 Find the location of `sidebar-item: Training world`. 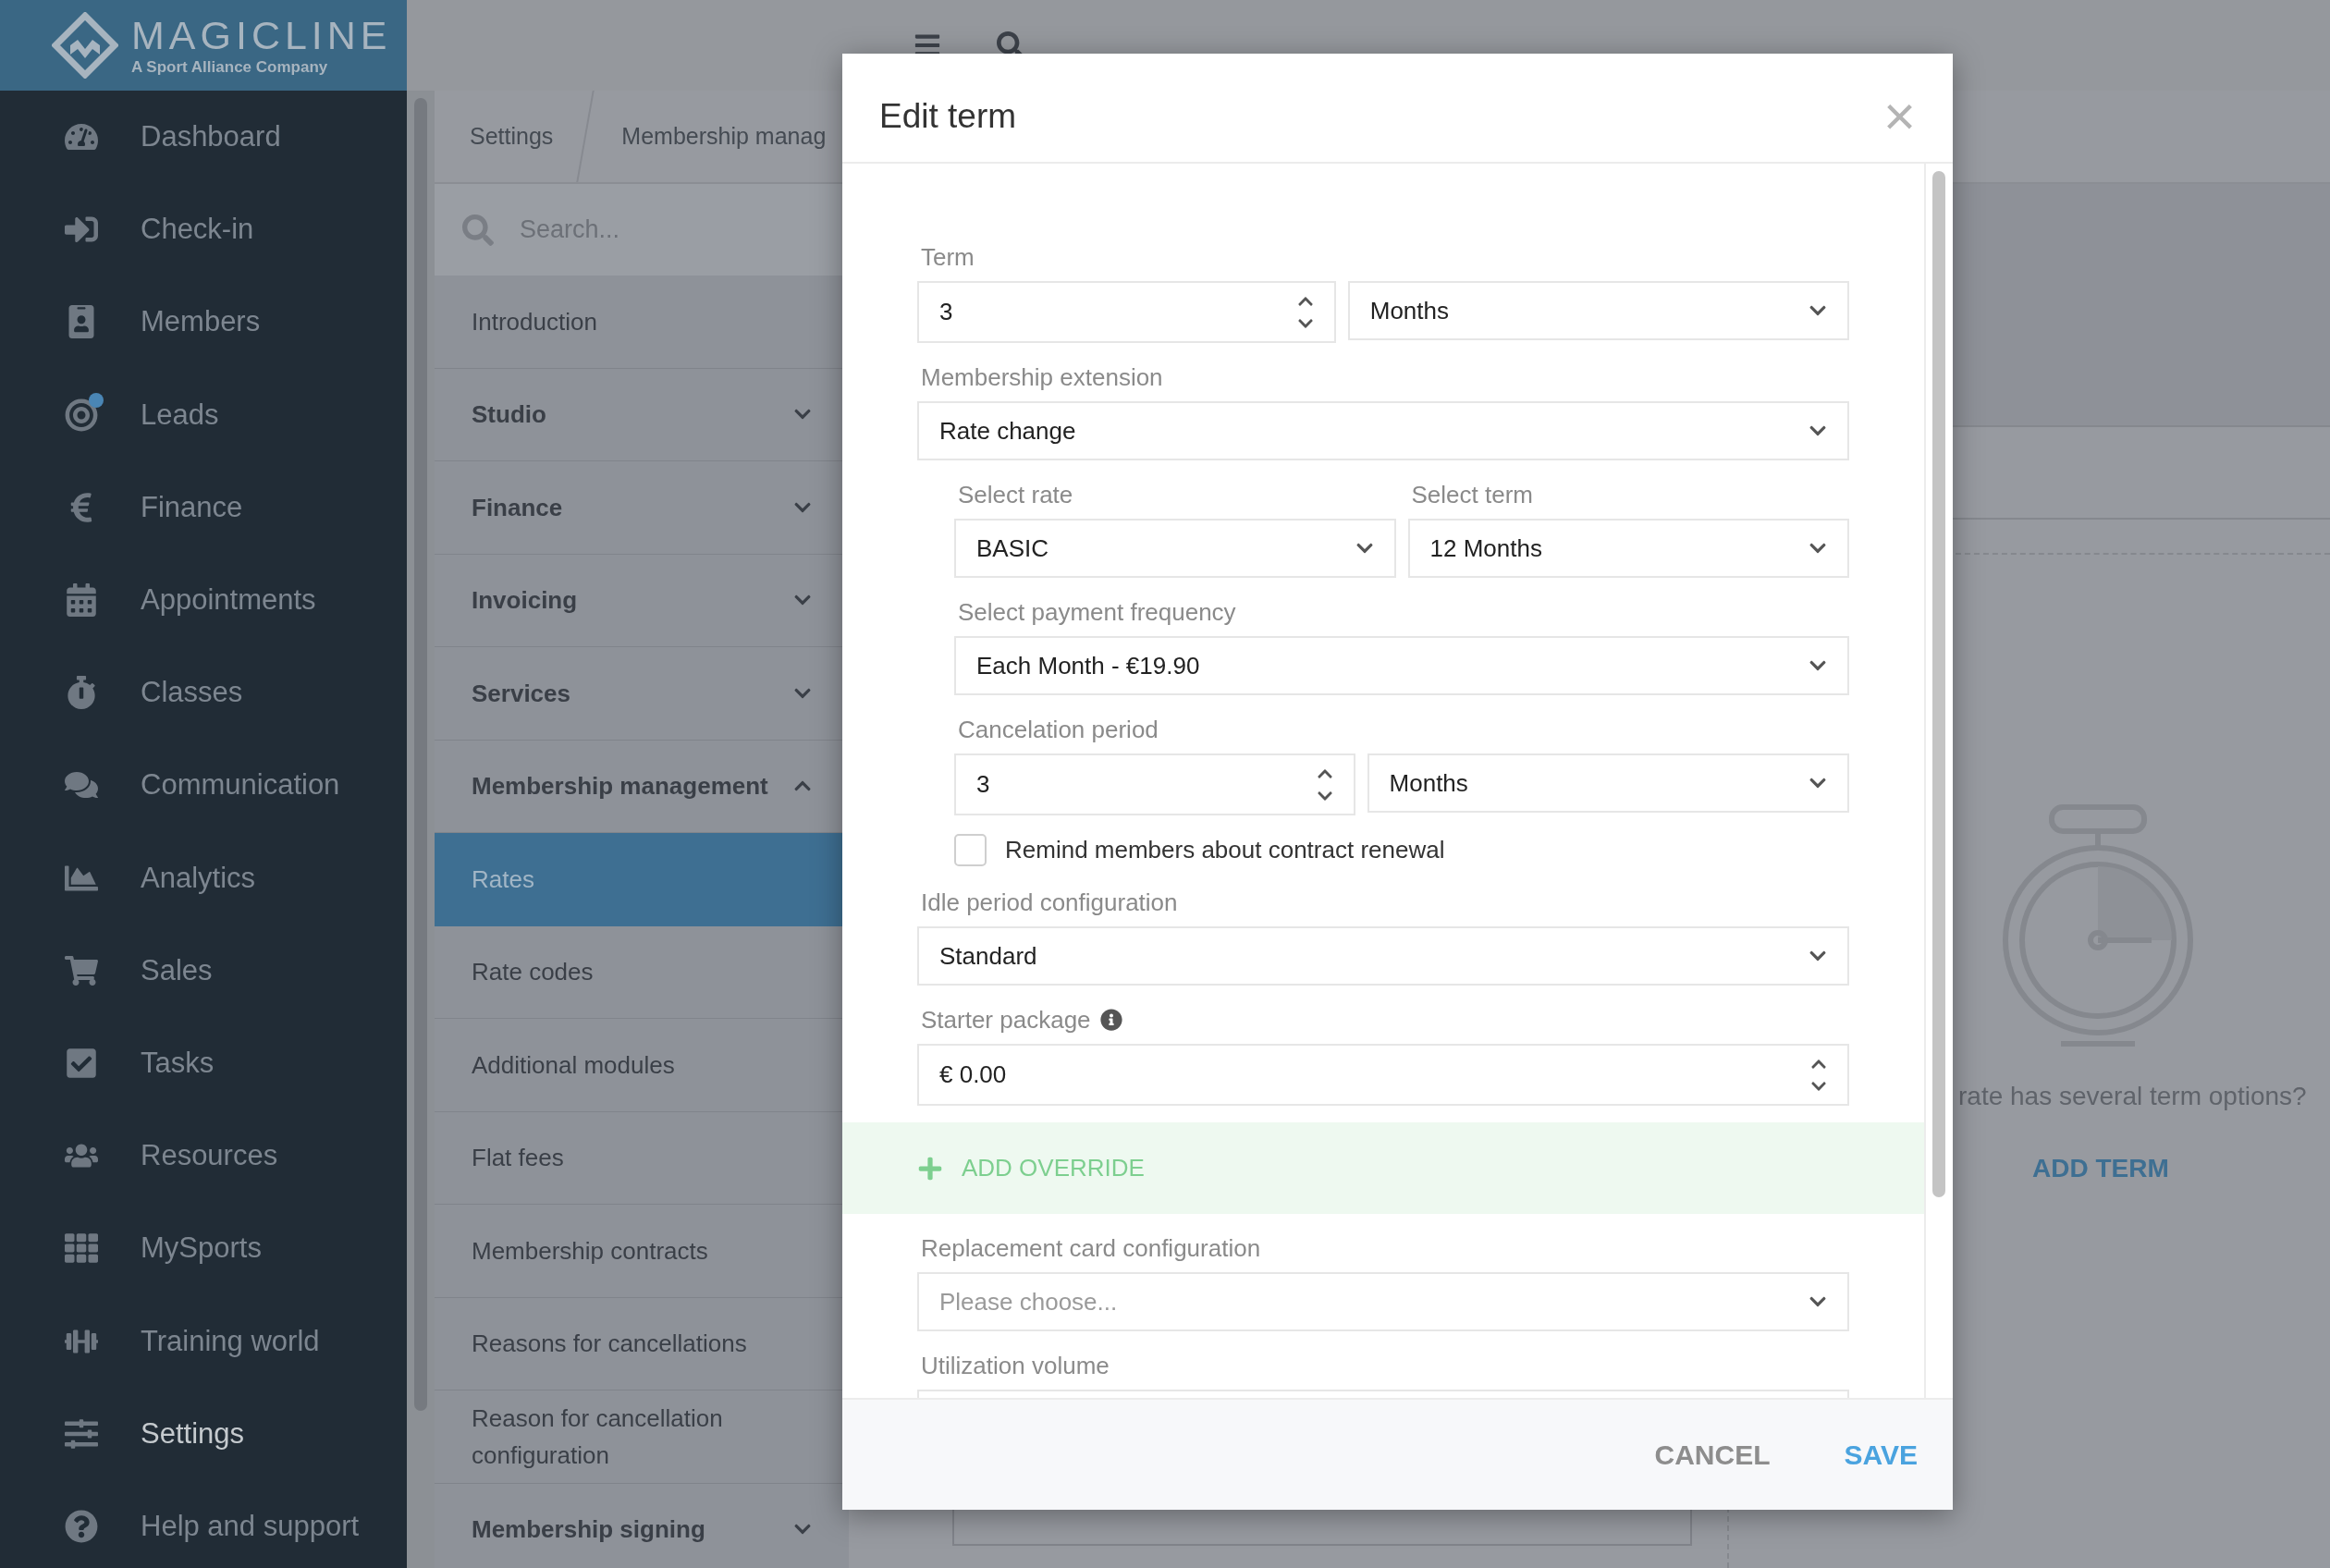

sidebar-item: Training world is located at coordinates (204, 1341).